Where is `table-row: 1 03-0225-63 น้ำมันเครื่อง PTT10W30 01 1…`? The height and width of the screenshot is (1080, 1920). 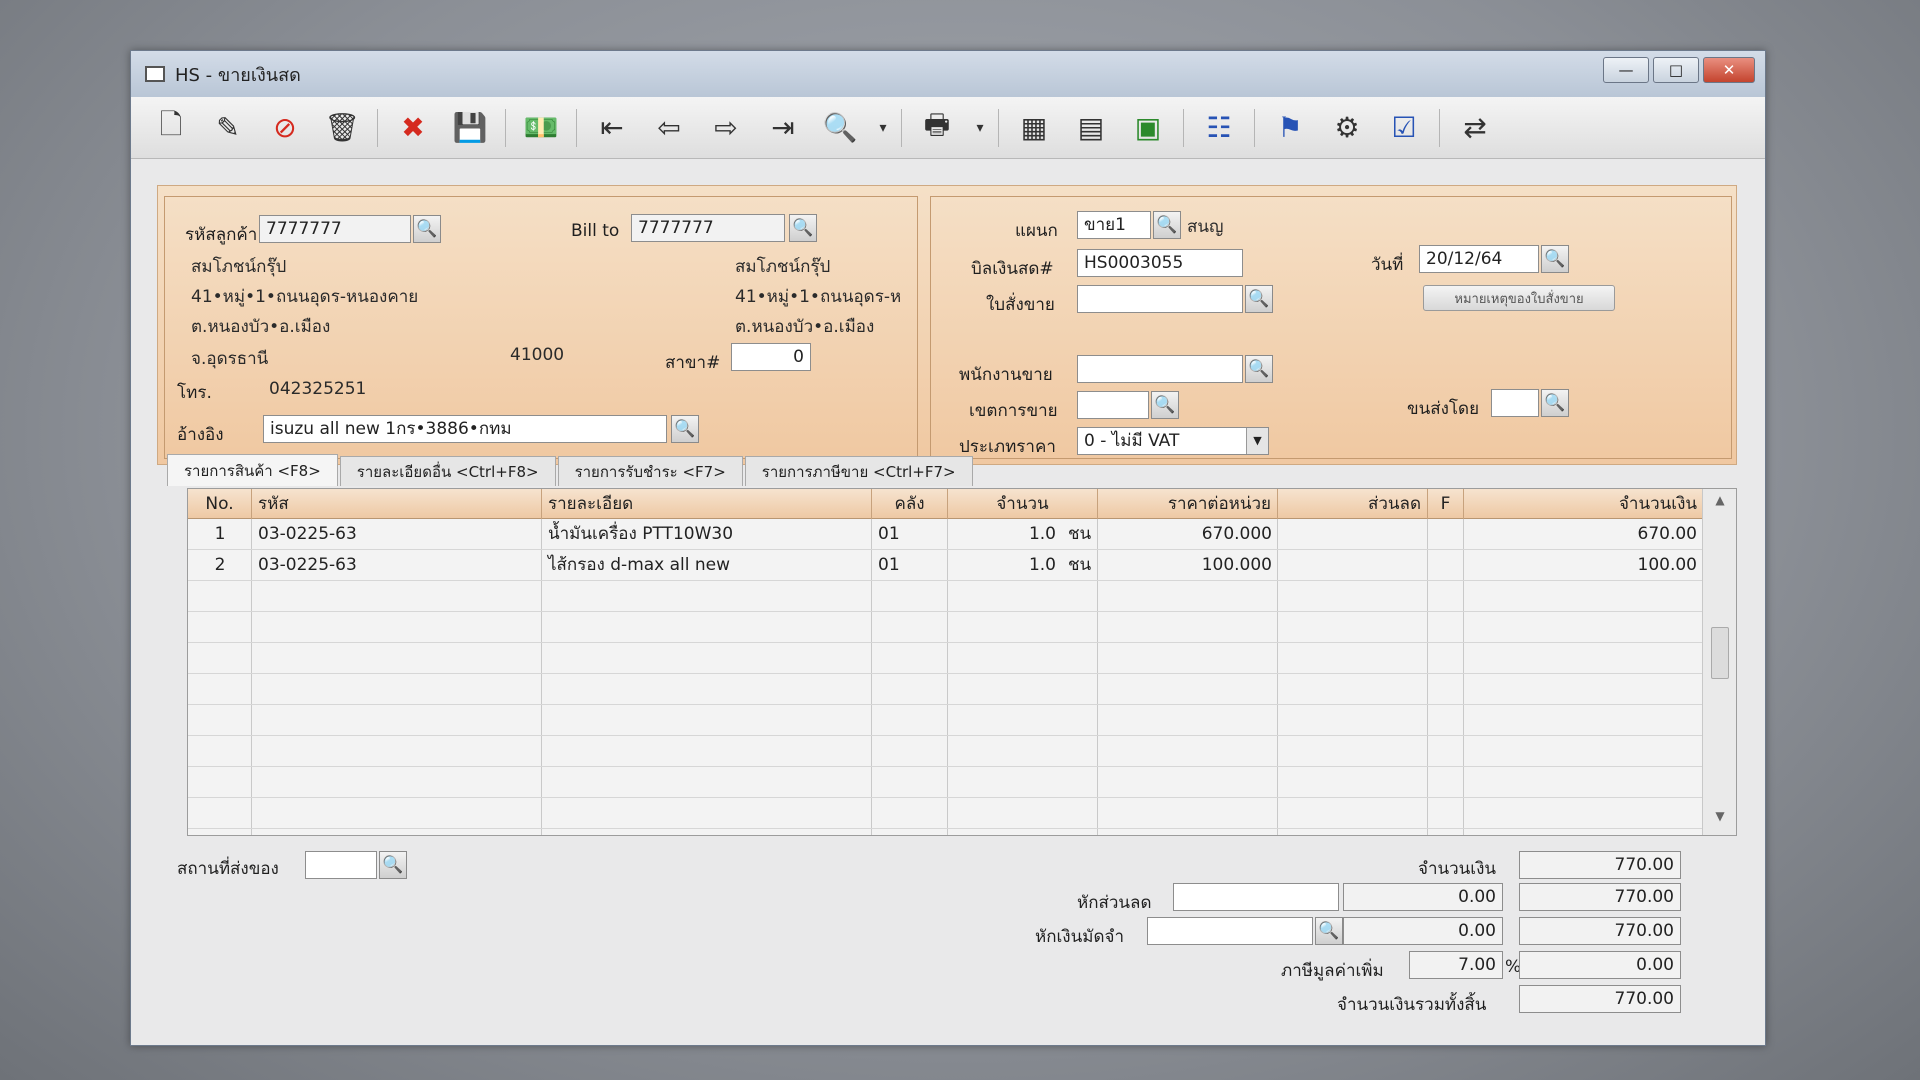 table-row: 1 03-0225-63 น้ำมันเครื่อง PTT10W30 01 1… is located at coordinates (945, 534).